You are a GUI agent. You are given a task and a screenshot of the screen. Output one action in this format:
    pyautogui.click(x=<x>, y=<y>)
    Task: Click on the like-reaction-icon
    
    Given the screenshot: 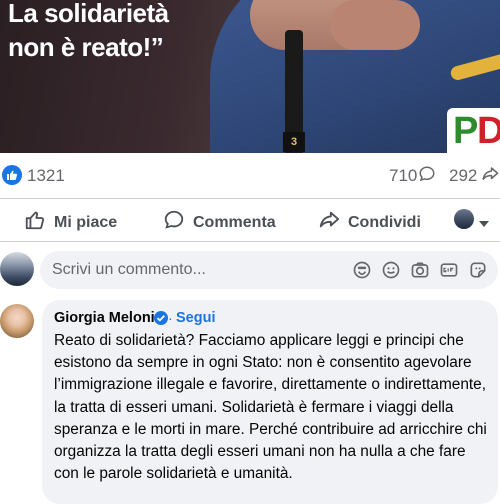 What is the action you would take?
    pyautogui.click(x=12, y=175)
    